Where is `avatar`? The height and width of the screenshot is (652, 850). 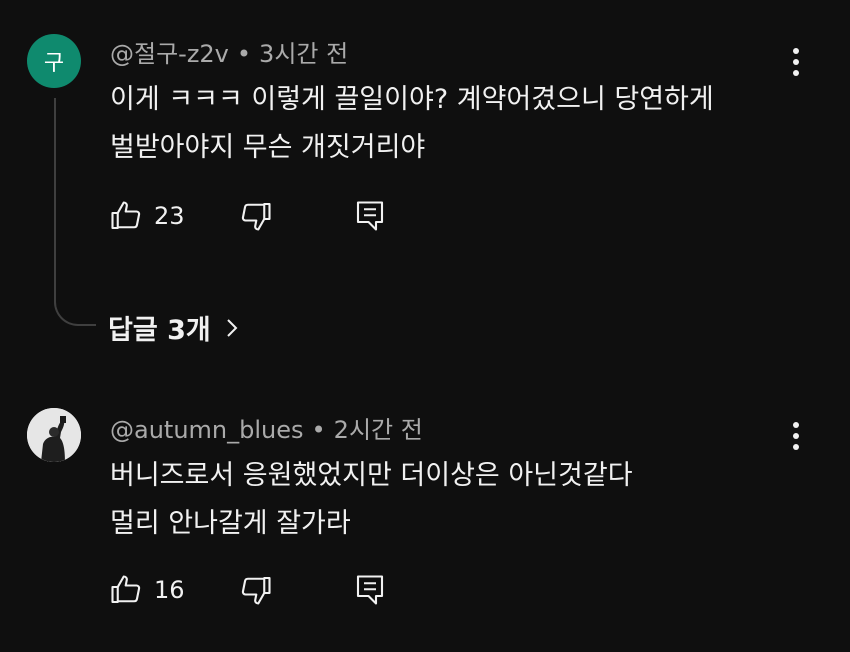
avatar is located at coordinates (54, 435).